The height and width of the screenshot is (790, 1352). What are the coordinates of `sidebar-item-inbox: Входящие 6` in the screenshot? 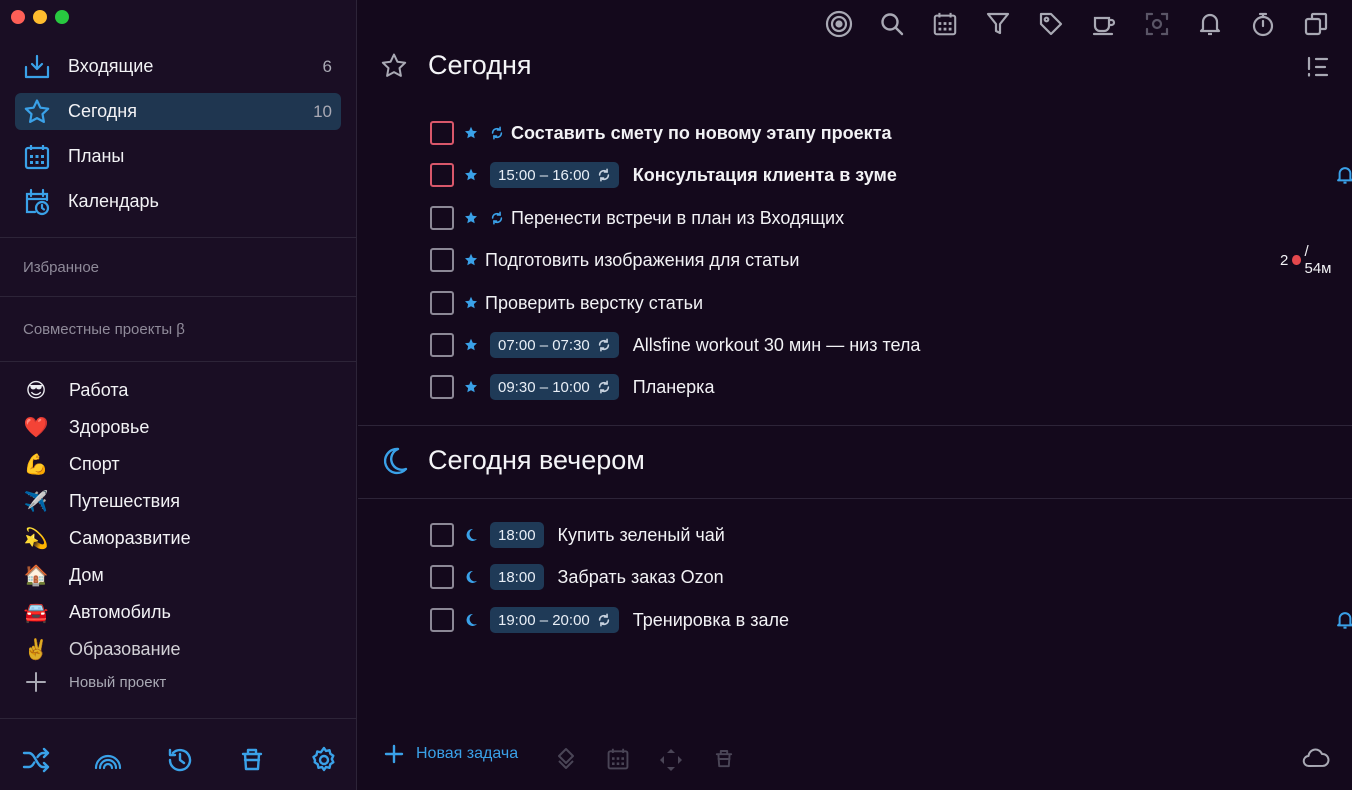 It's located at (178, 66).